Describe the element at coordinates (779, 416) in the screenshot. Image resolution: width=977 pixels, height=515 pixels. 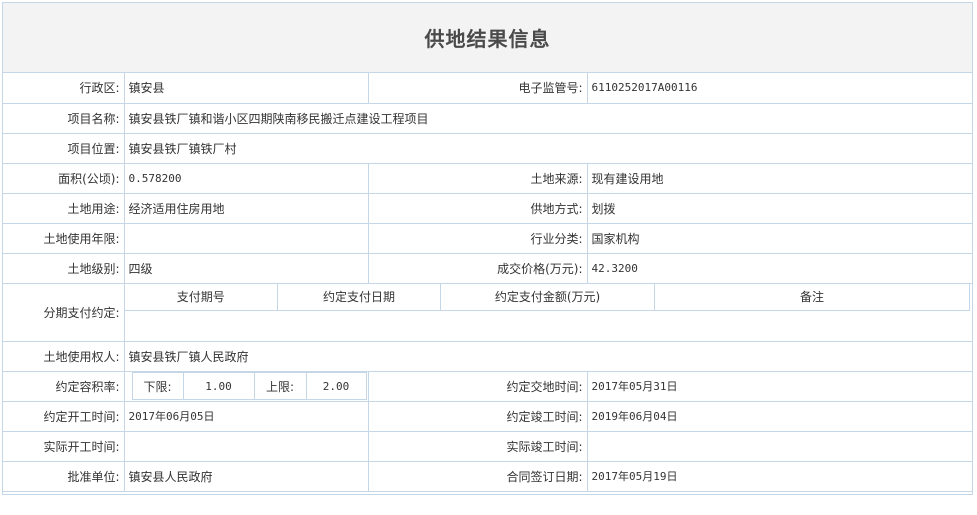
I see `completion-time-value: 2019年06月04日` at that location.